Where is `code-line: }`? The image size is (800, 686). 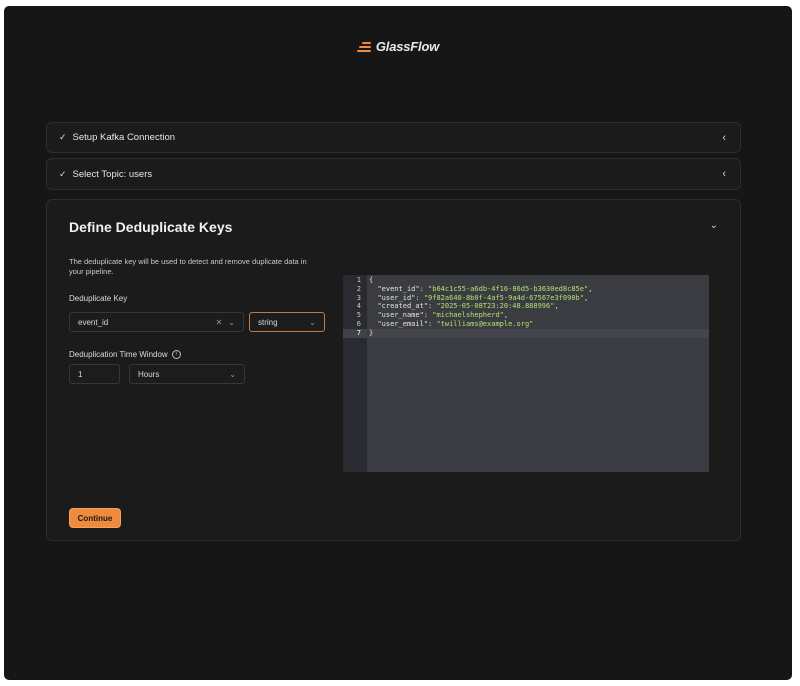
code-line: } is located at coordinates (539, 333).